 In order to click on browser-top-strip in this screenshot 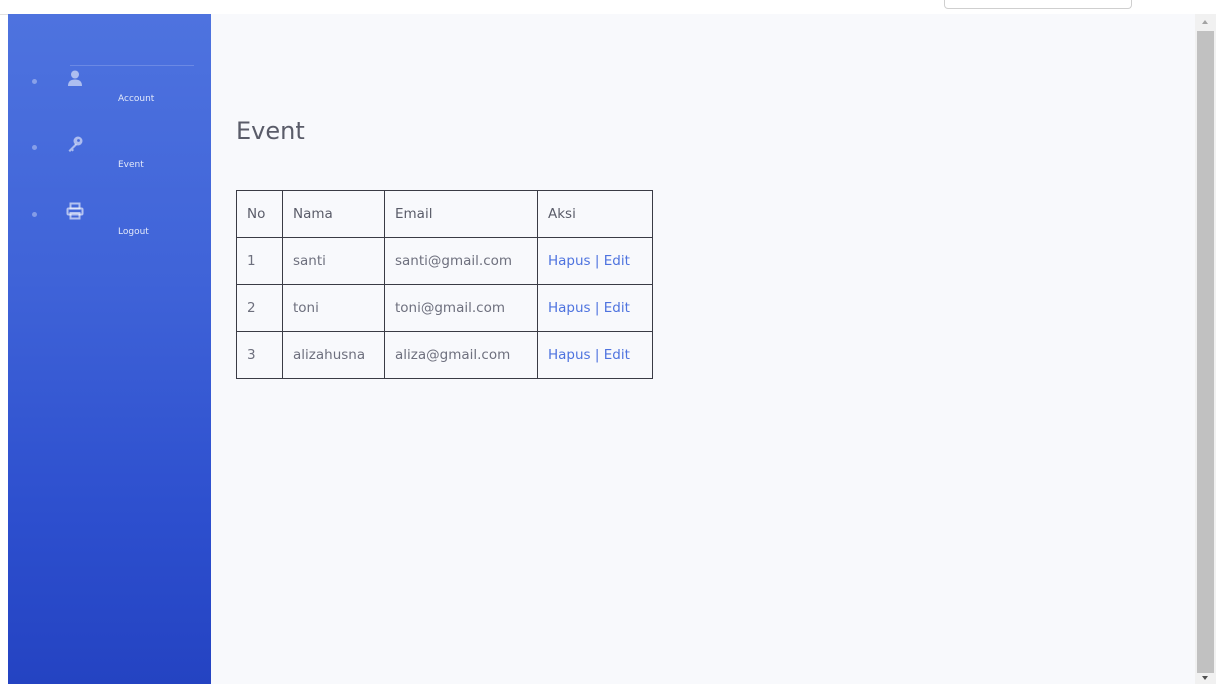, I will do `click(608, 7)`.